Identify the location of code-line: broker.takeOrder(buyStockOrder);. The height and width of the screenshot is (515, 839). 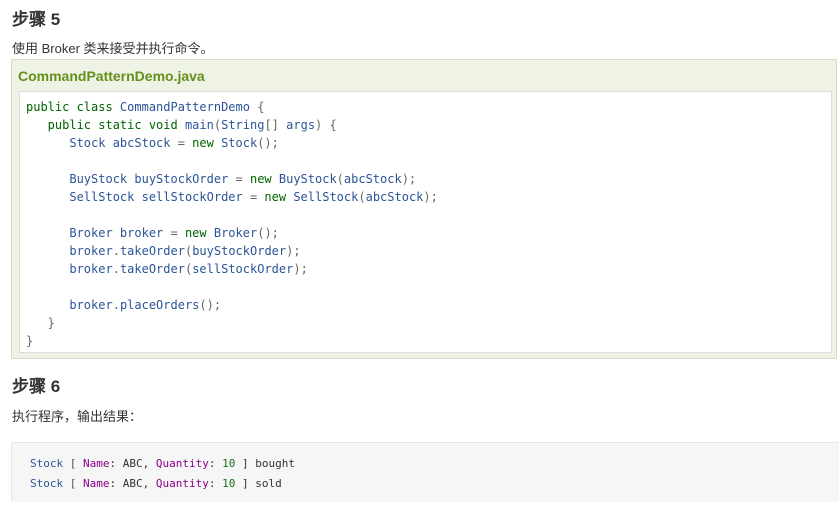
(163, 251).